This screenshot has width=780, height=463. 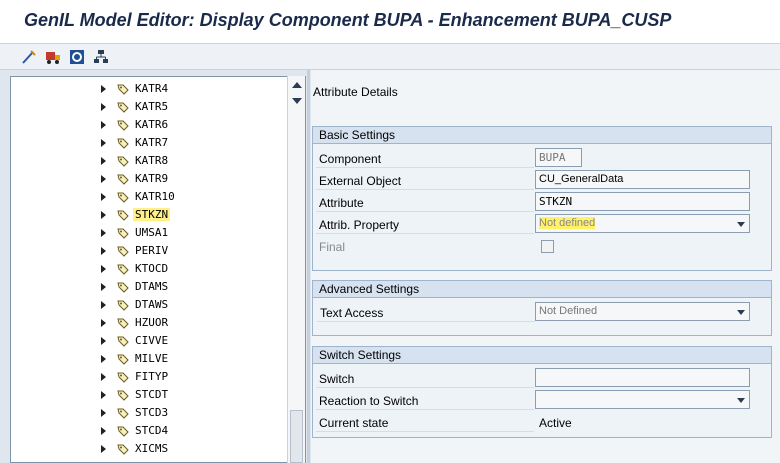 What do you see at coordinates (425, 400) in the screenshot?
I see `reaction-label: Reaction to Switch` at bounding box center [425, 400].